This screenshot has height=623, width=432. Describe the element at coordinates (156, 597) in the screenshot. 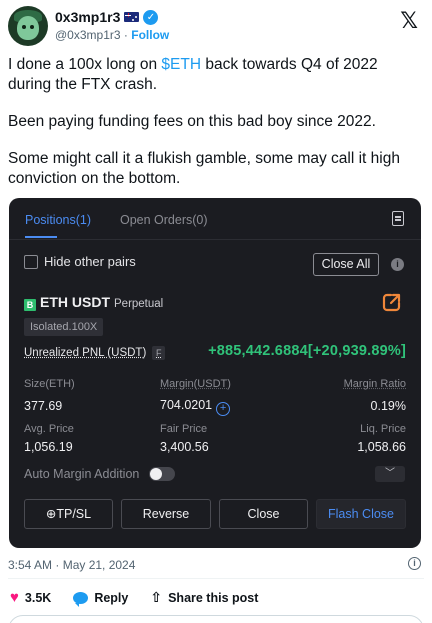

I see `share-upload-icon: ⇧` at that location.